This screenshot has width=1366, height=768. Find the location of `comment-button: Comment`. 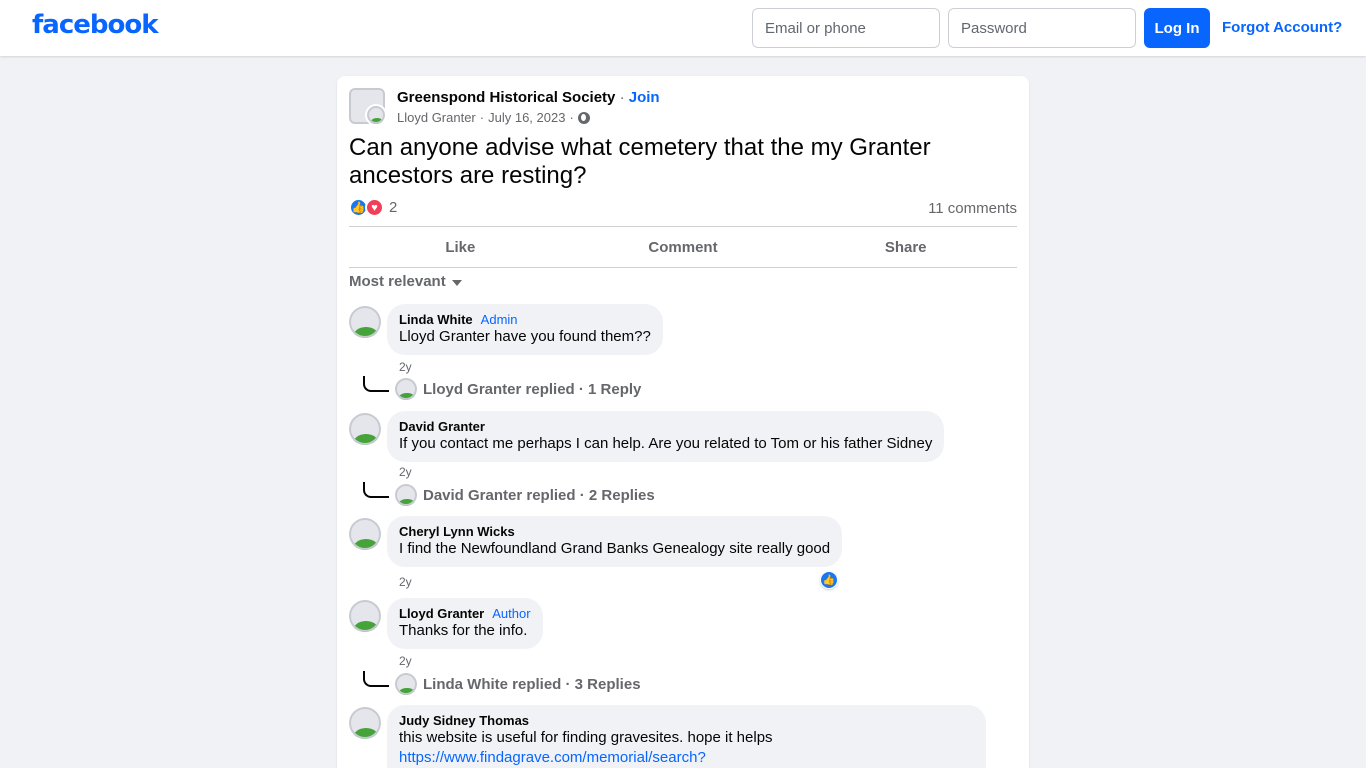

comment-button: Comment is located at coordinates (683, 247).